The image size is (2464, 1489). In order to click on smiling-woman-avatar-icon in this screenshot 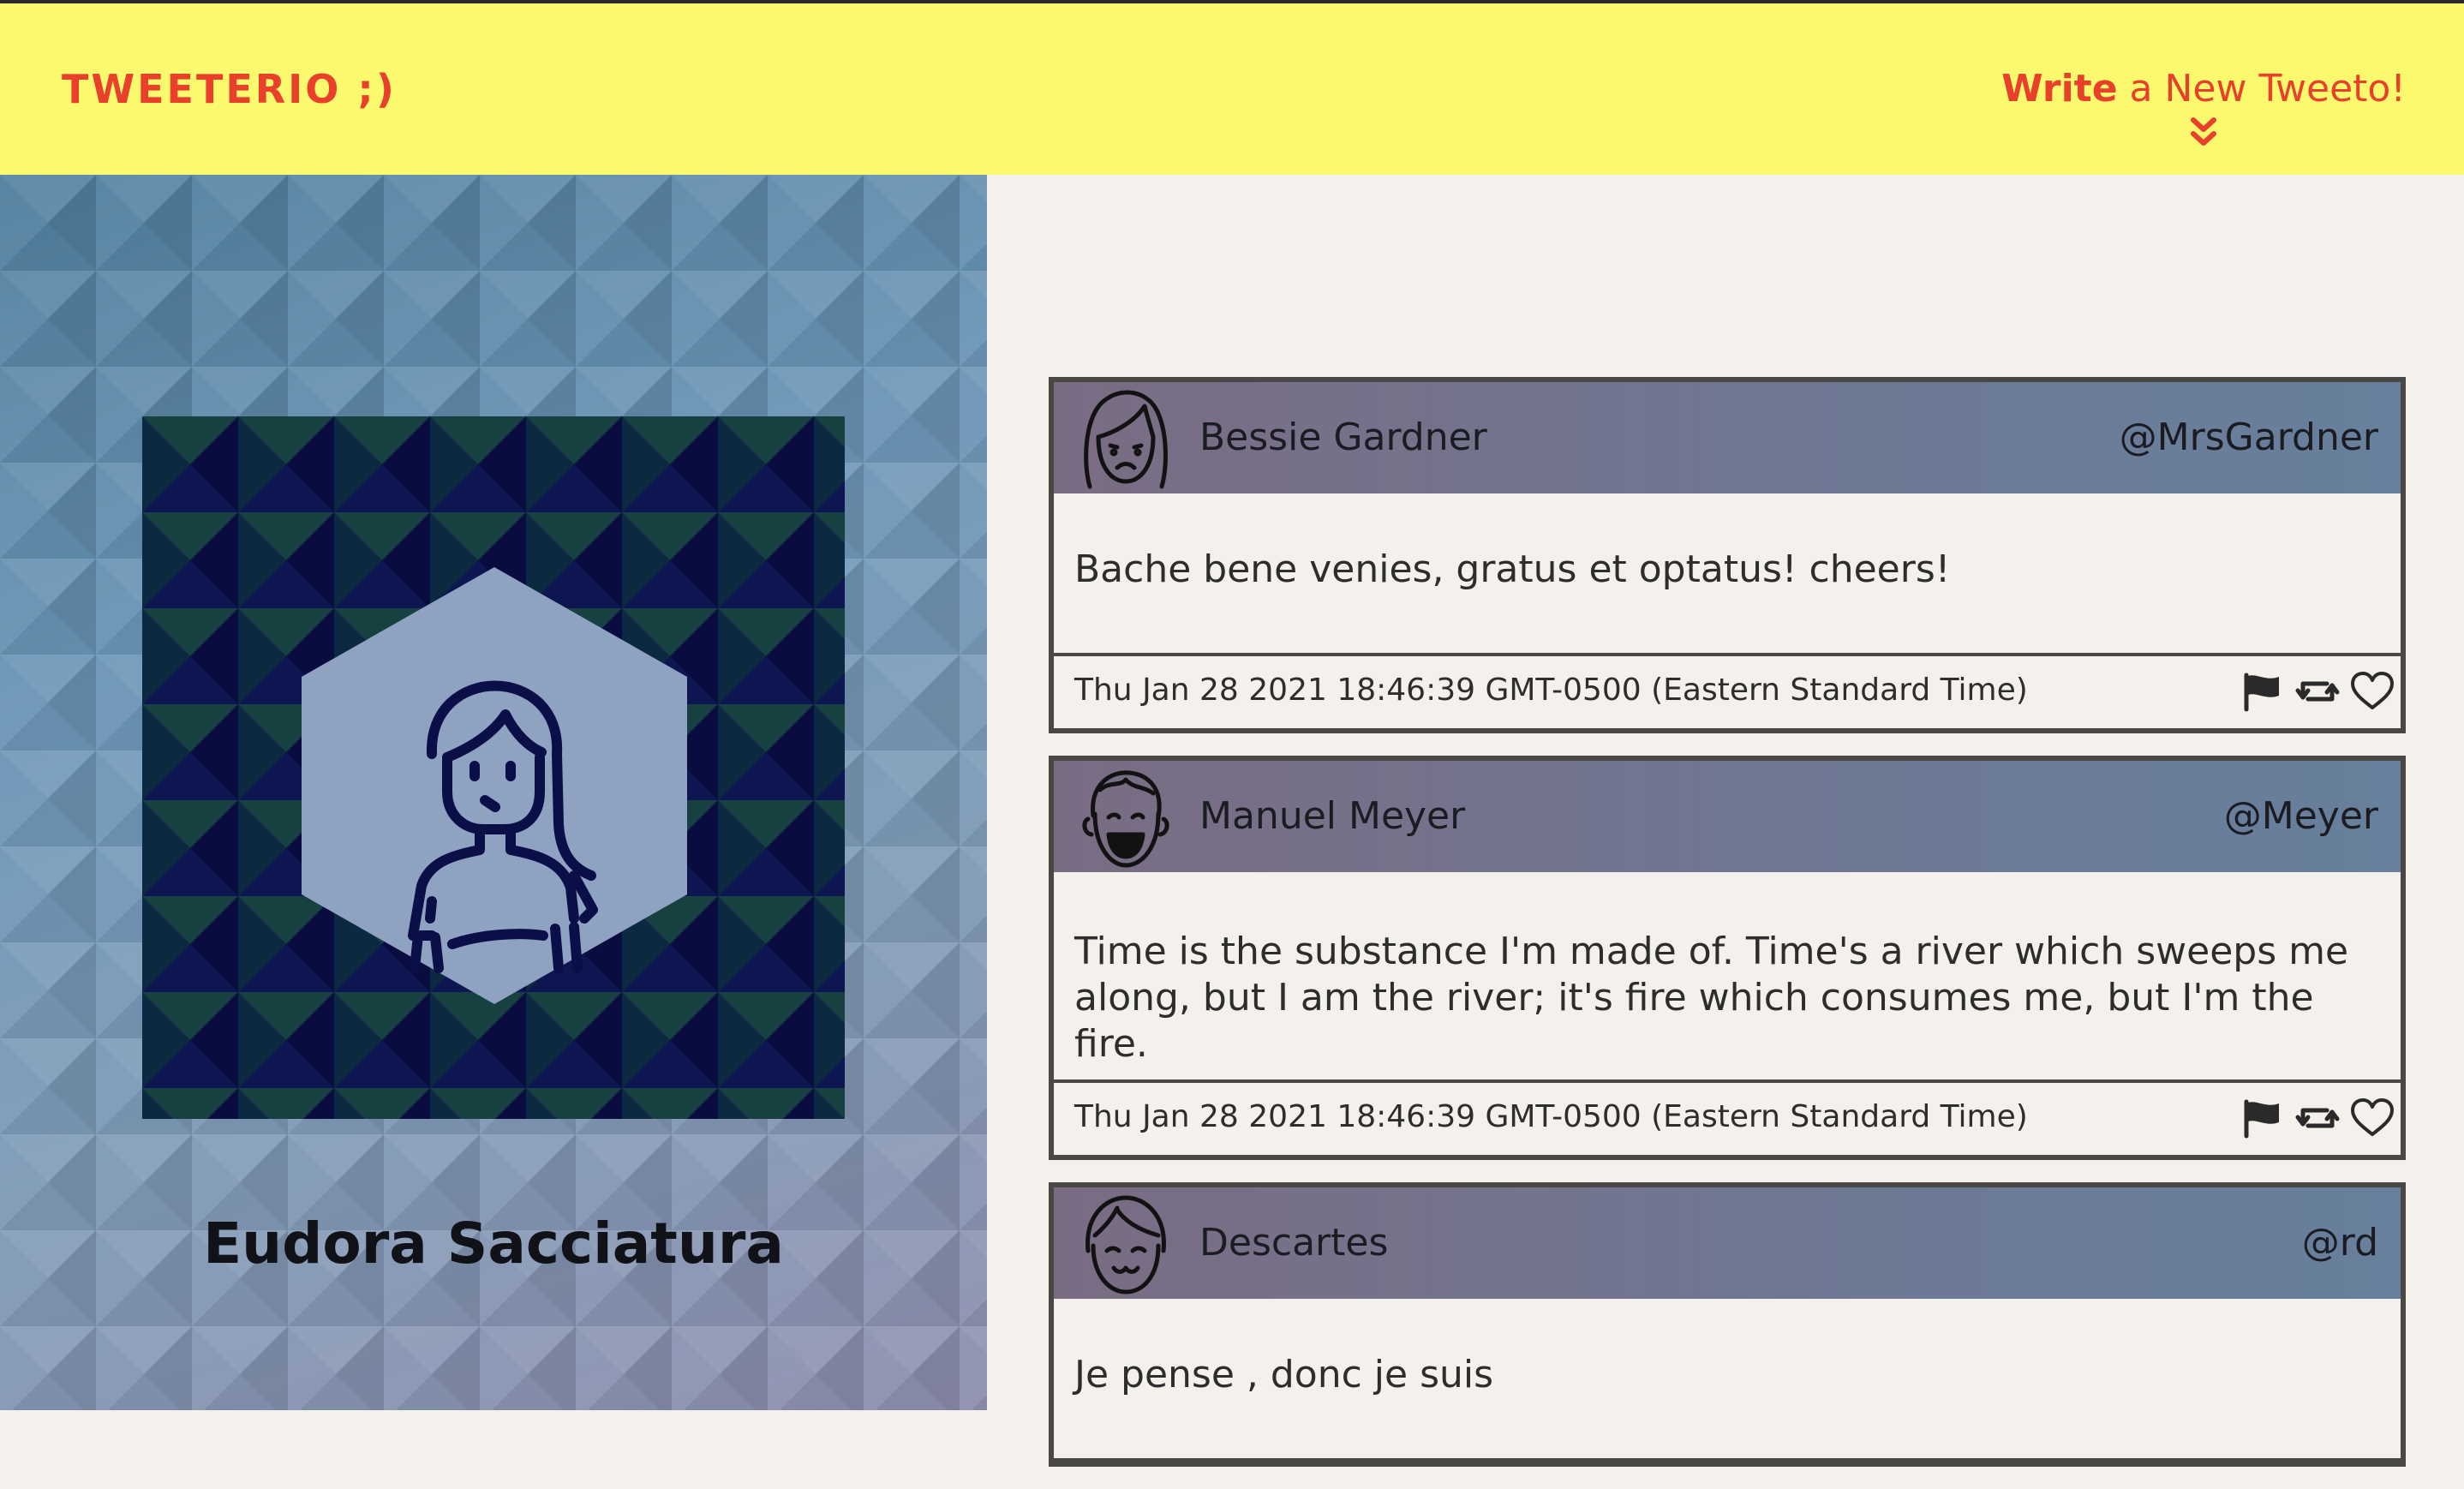, I will do `click(1125, 1245)`.